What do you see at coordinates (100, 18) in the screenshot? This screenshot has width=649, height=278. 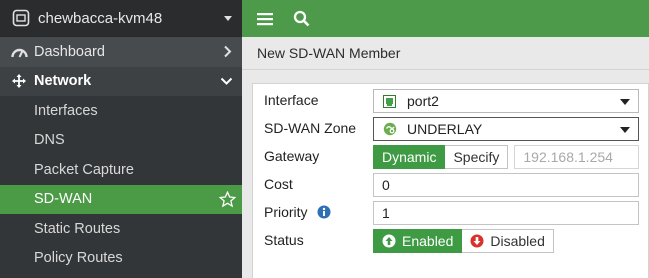 I see `hostname: chewbacca-kvm48` at bounding box center [100, 18].